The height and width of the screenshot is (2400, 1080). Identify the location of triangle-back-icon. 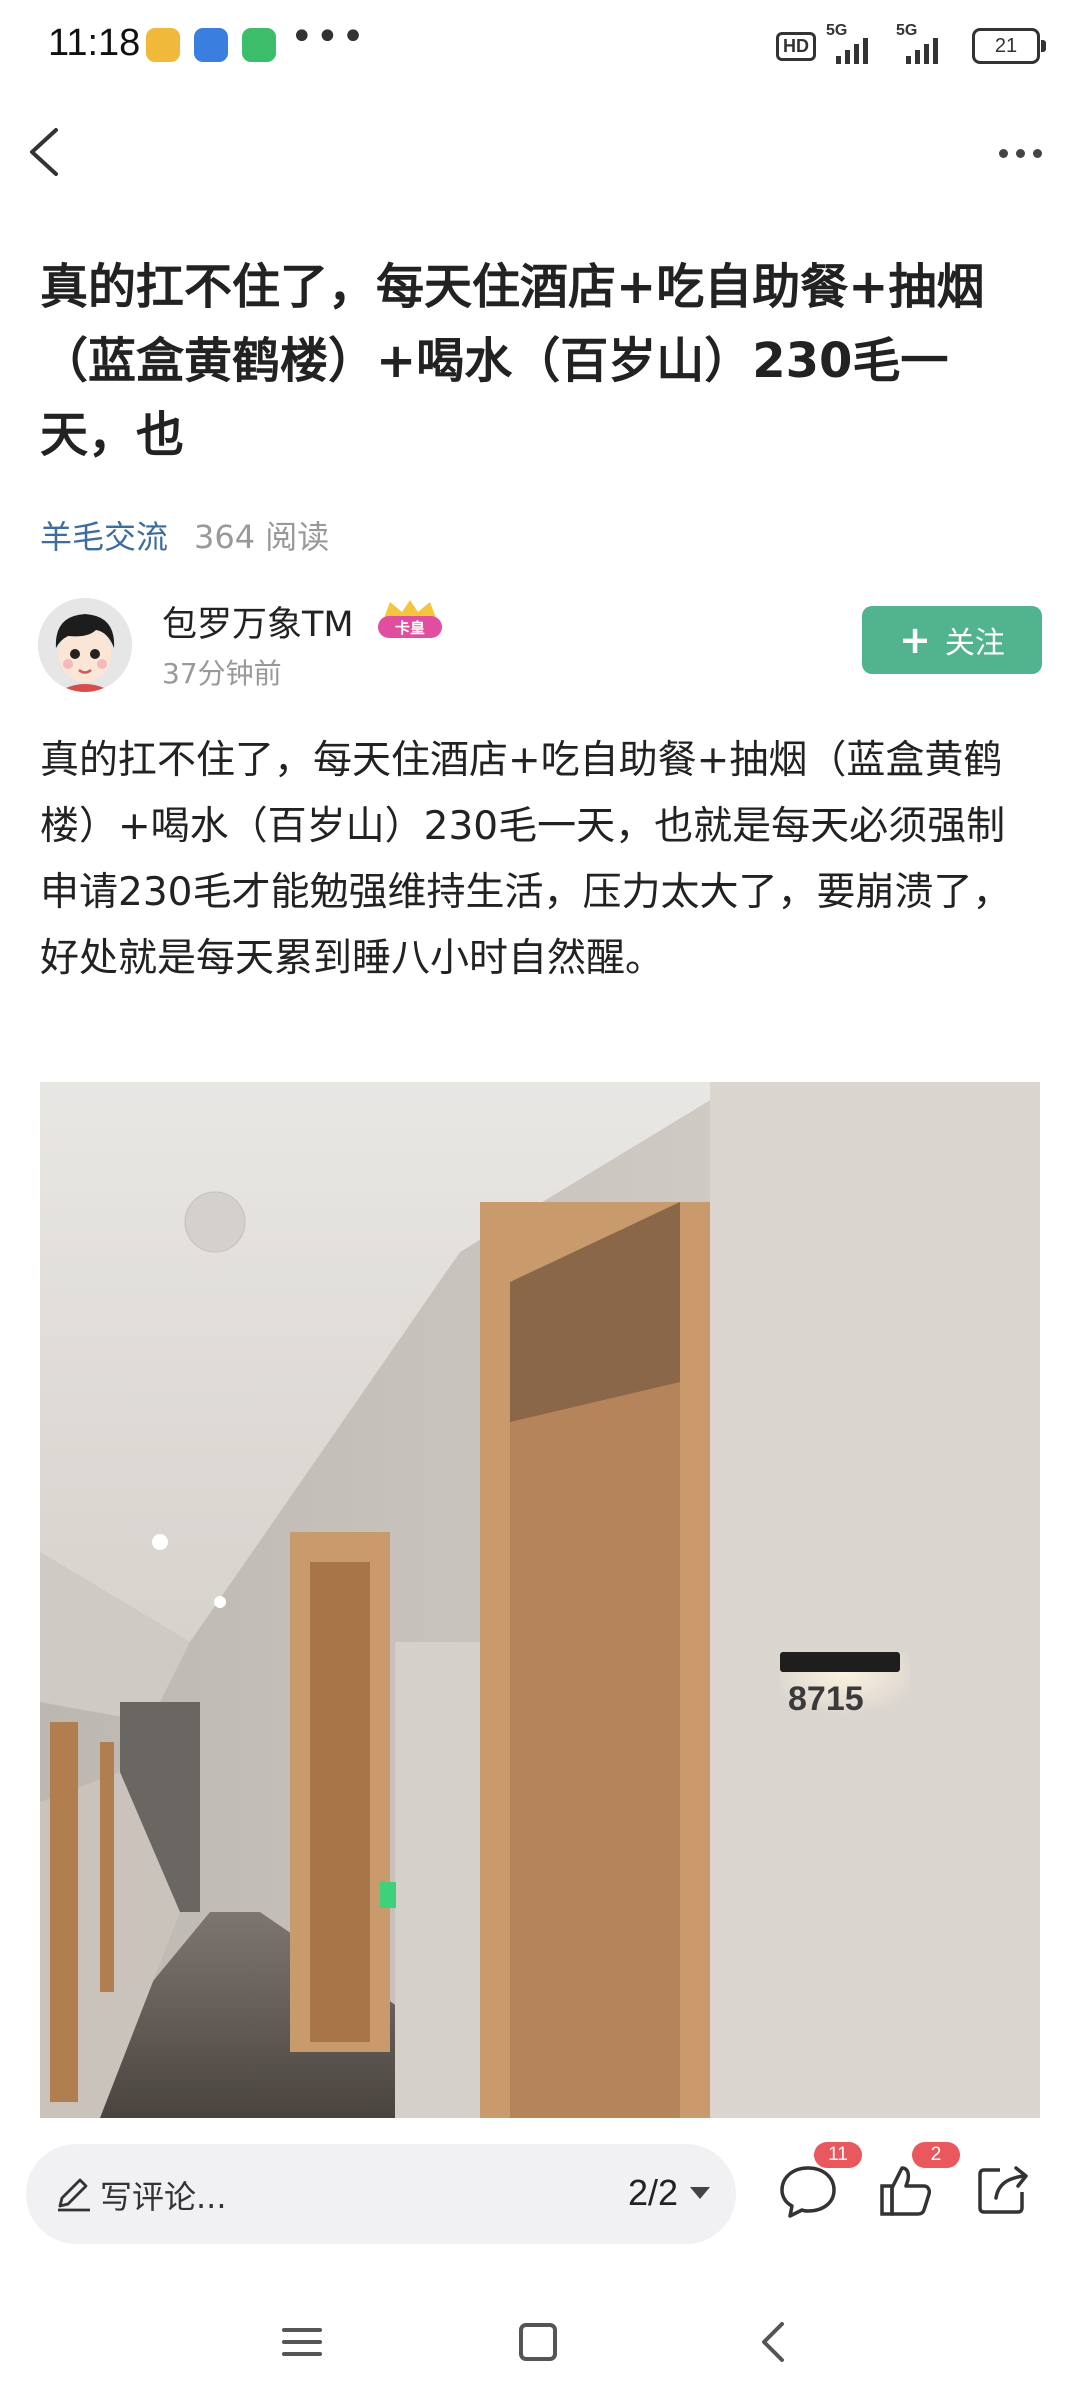
(773, 2342).